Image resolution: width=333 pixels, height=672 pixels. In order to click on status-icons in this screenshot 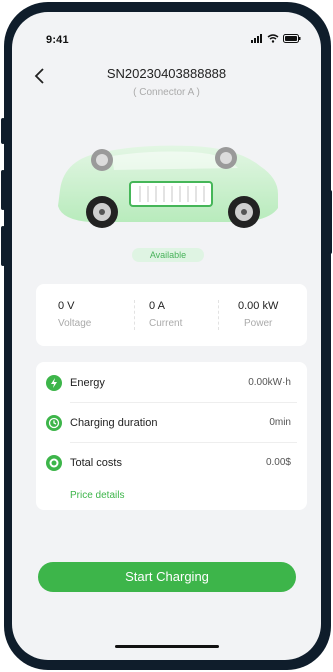, I will do `click(276, 38)`.